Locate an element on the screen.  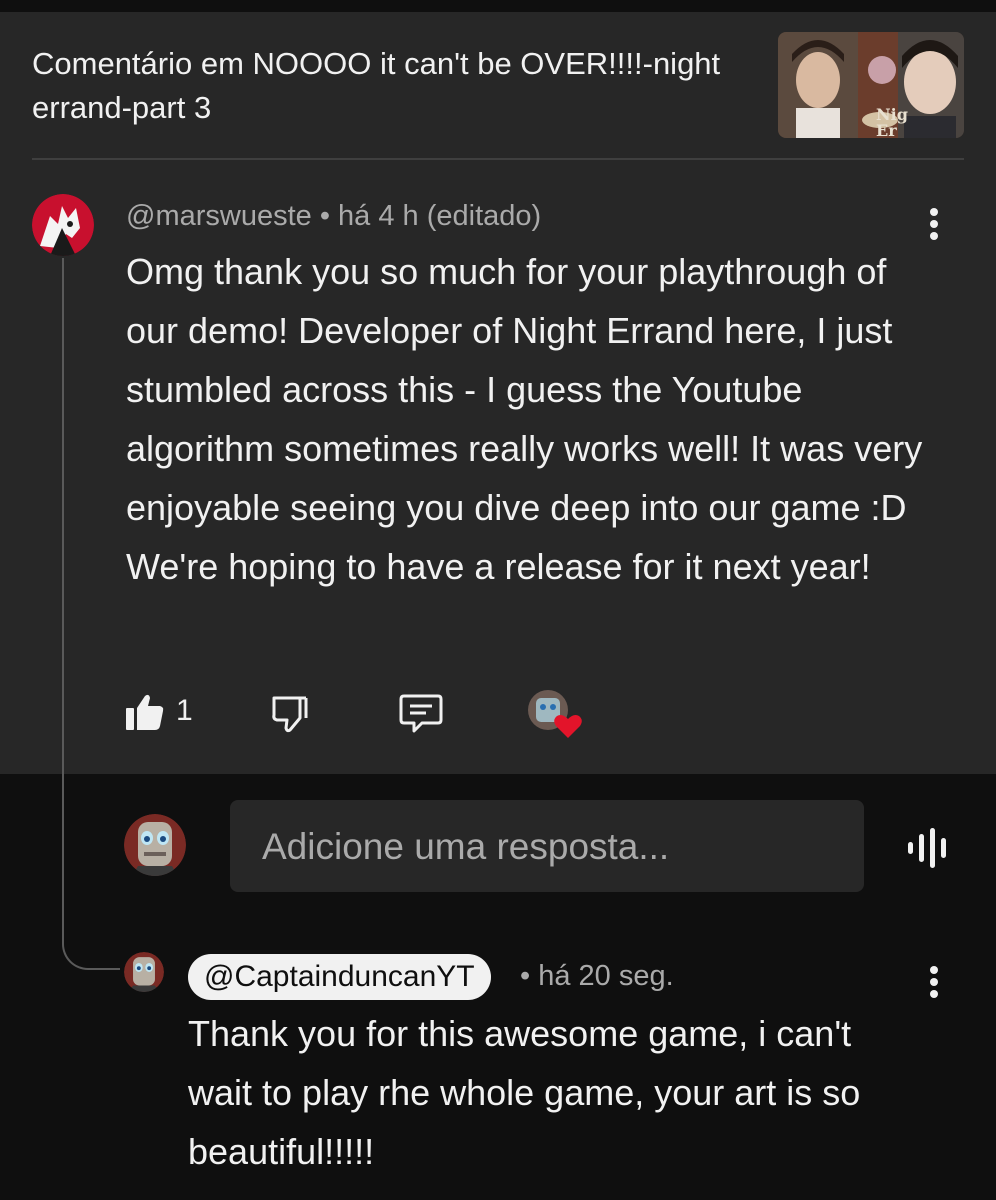
creator-heart-icon is located at coordinates (555, 714).